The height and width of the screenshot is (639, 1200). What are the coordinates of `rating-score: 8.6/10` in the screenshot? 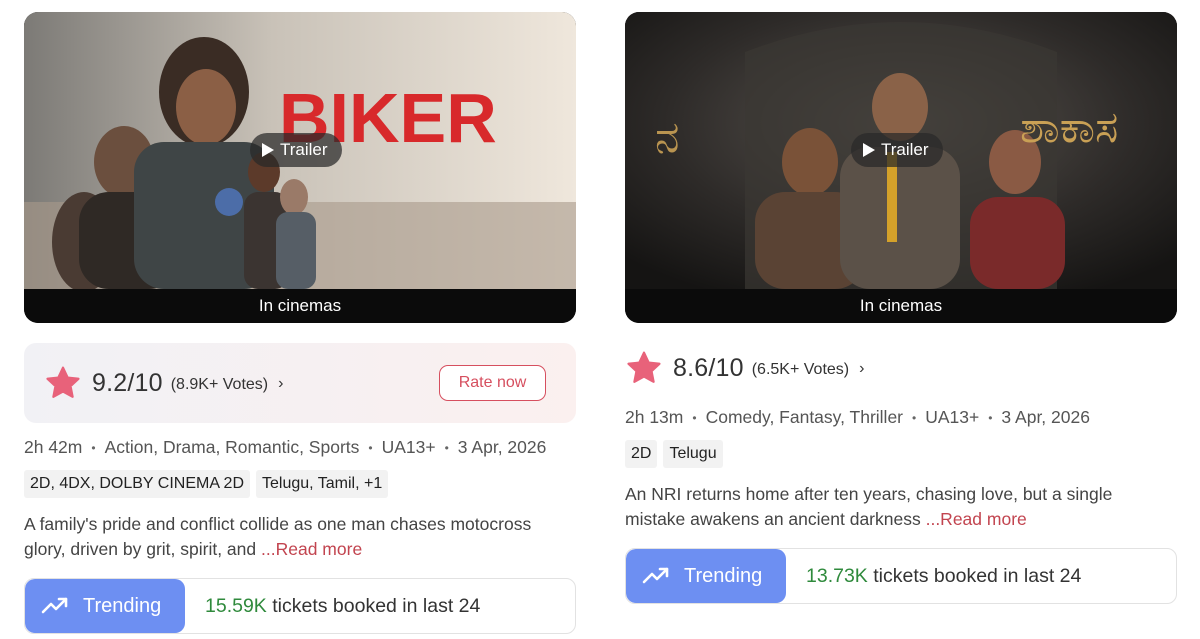 It's located at (708, 367).